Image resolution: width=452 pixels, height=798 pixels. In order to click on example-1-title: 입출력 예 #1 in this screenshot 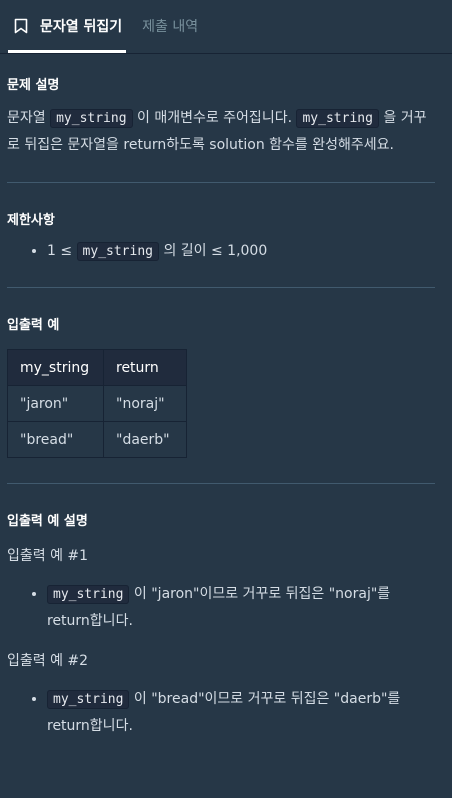, I will do `click(48, 556)`.